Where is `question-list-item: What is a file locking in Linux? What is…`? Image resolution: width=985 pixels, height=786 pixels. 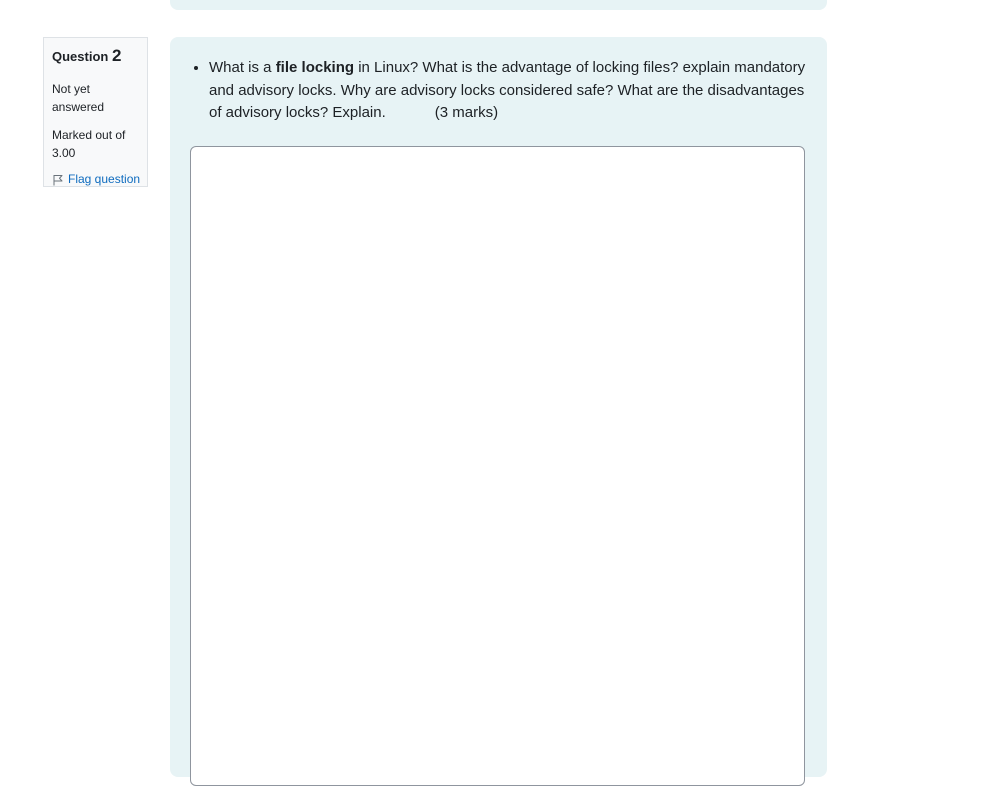
question-list-item: What is a file locking in Linux? What is… is located at coordinates (509, 91).